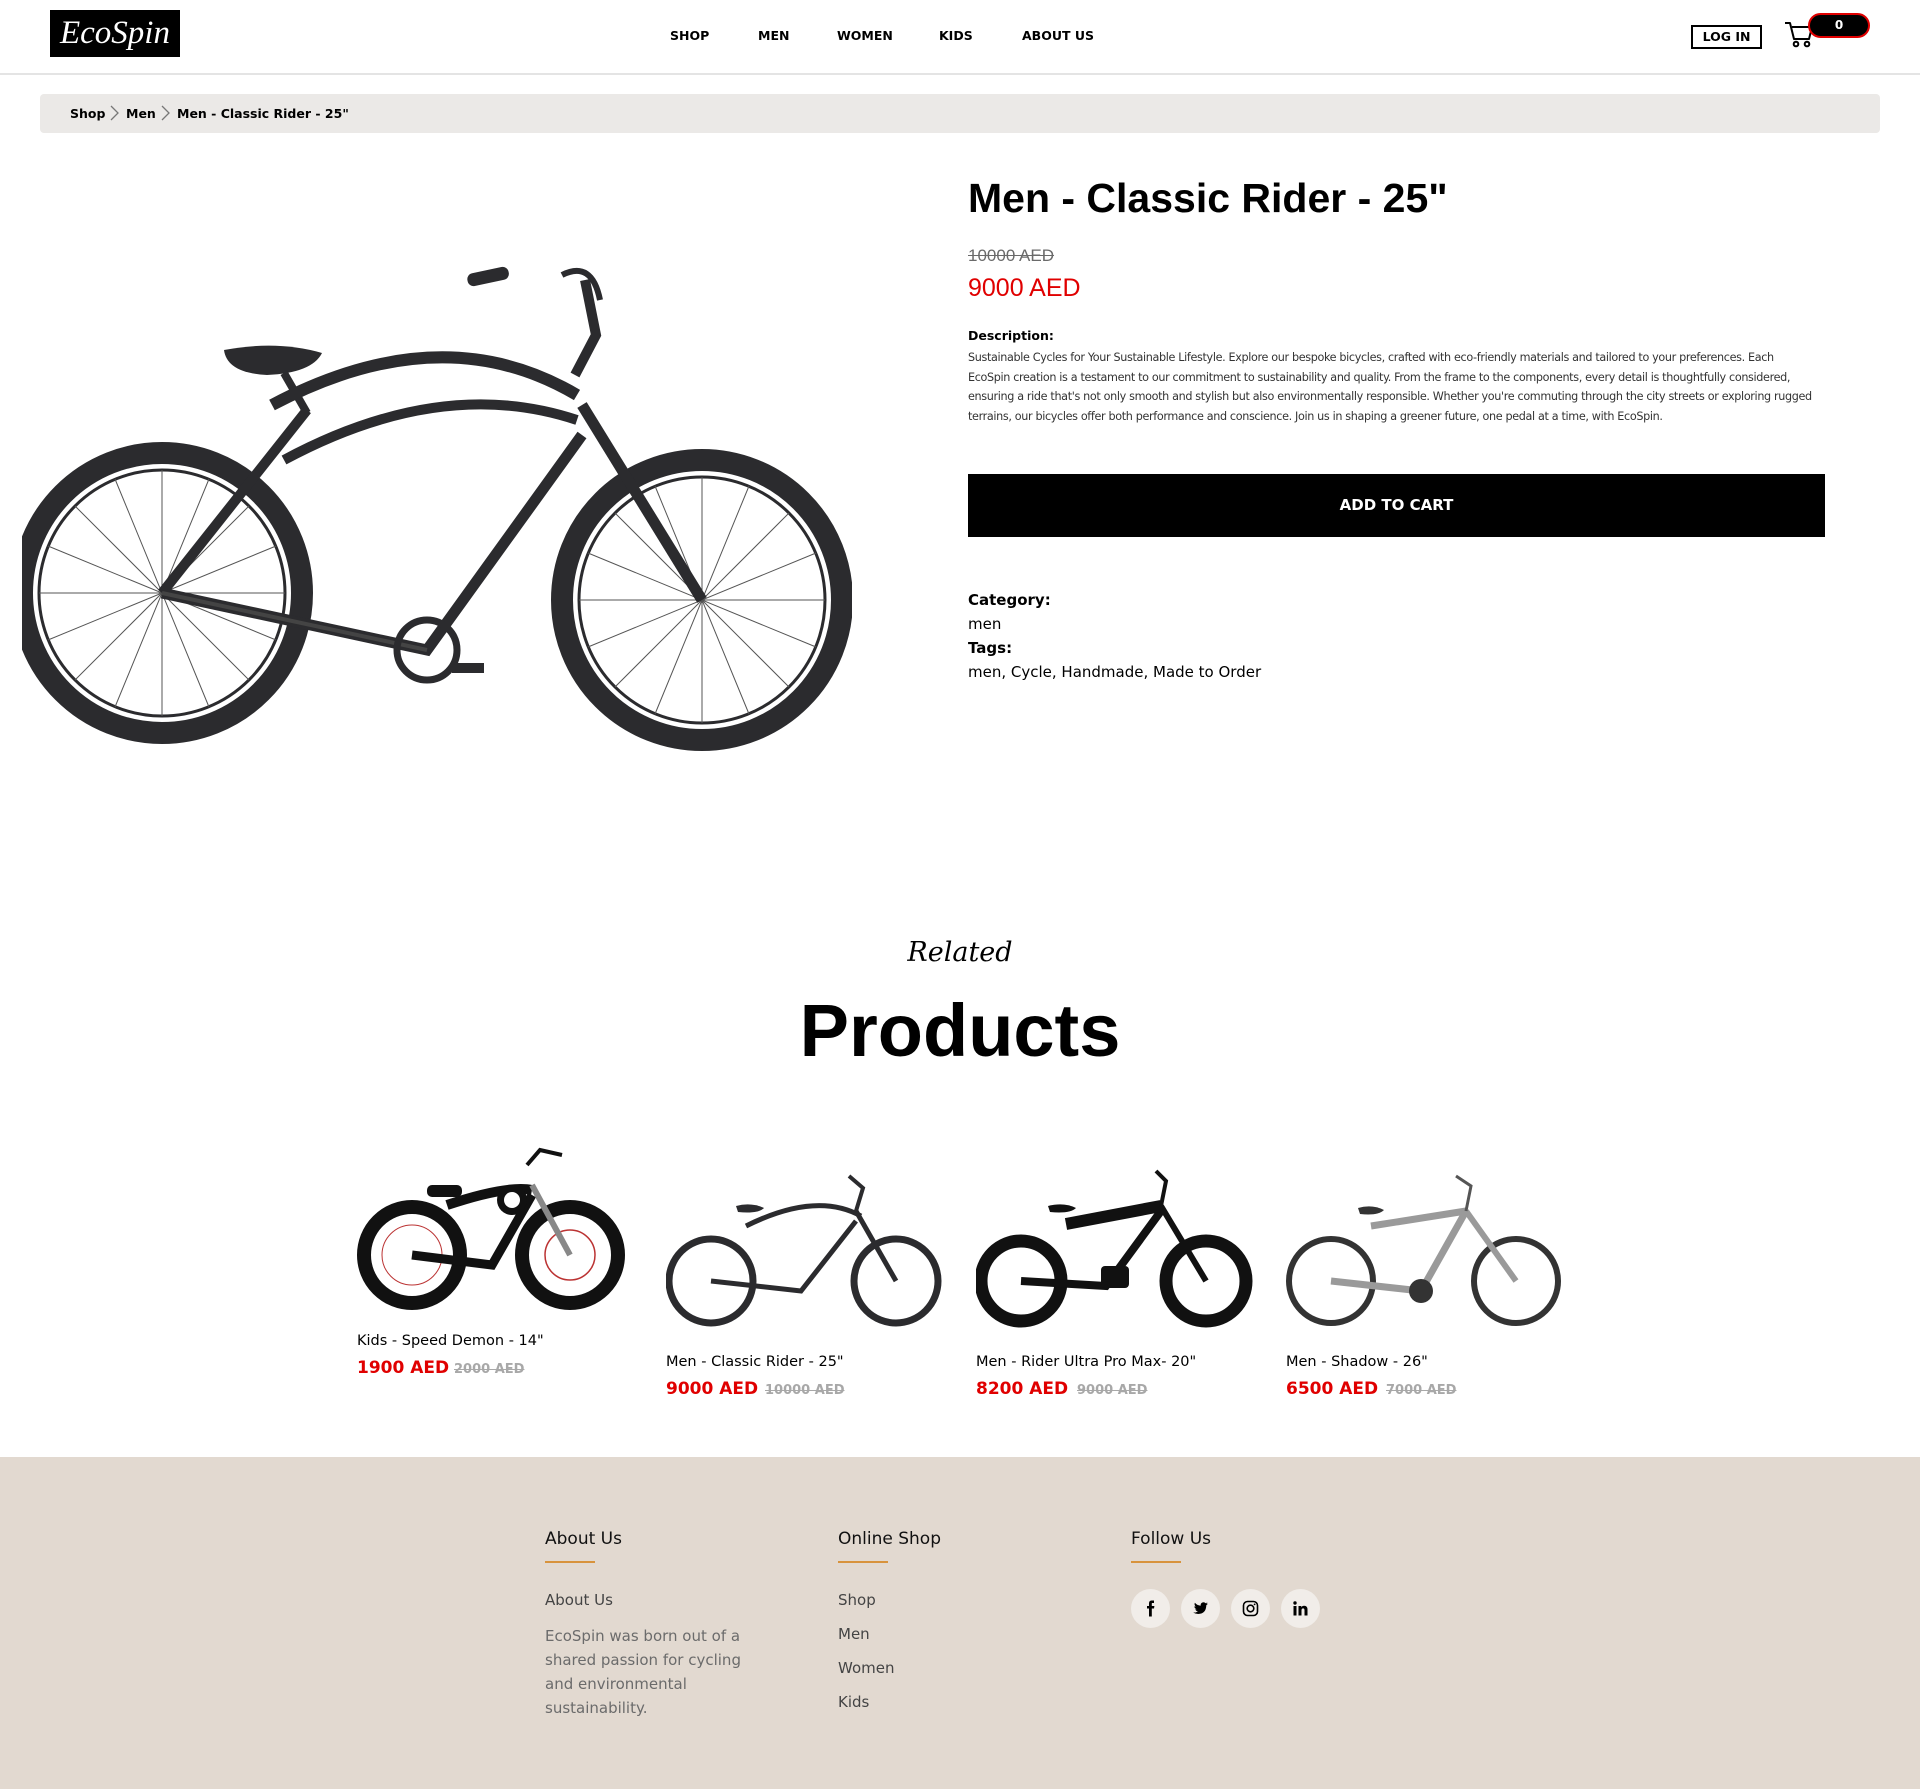  Describe the element at coordinates (805, 1390) in the screenshot. I see `card-old-price: 10000 AED` at that location.